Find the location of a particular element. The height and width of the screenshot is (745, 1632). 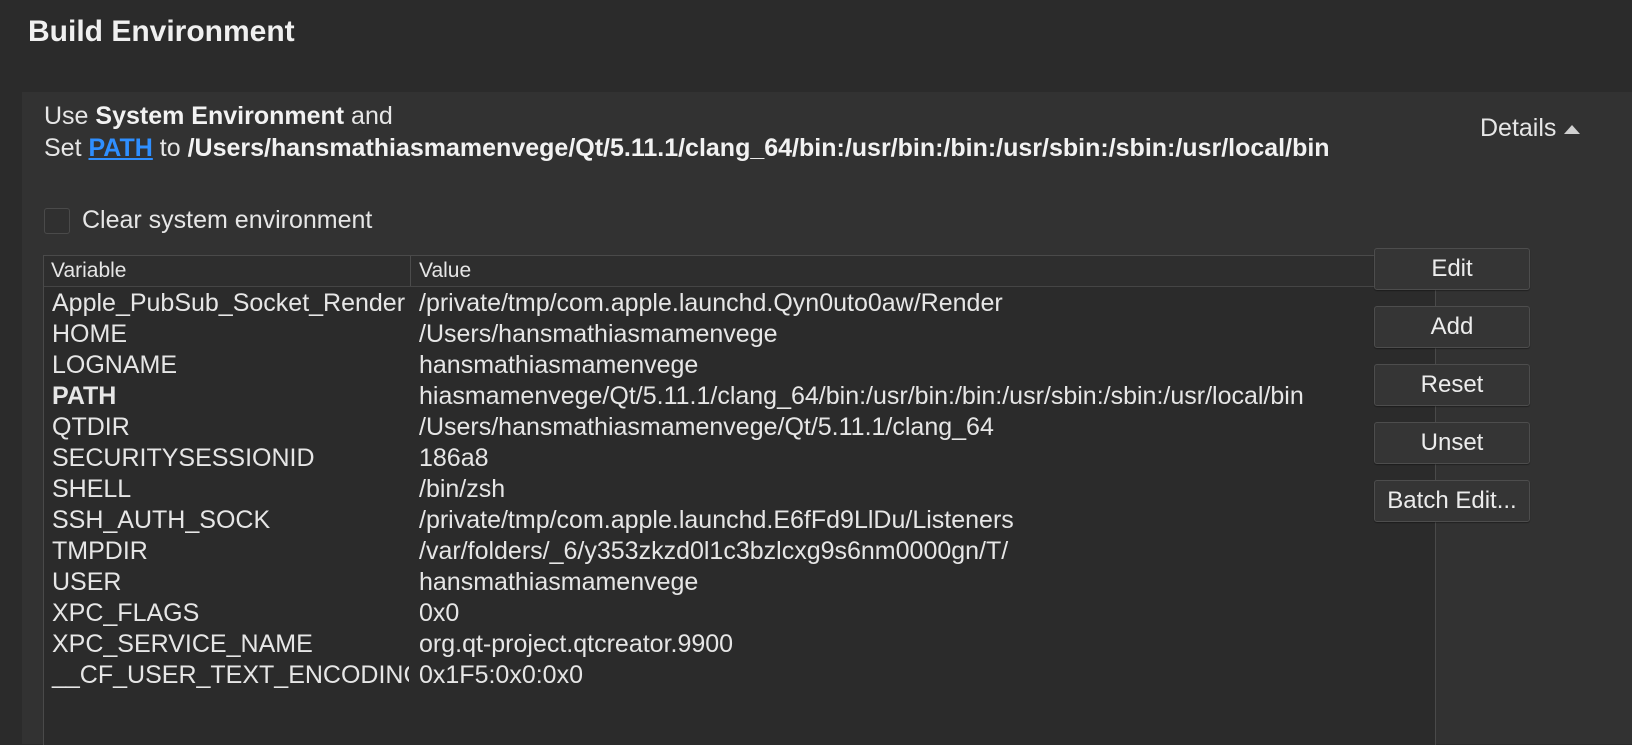

variable-cell: __CF_USER_TEXT_ENCODING is located at coordinates (230, 675).